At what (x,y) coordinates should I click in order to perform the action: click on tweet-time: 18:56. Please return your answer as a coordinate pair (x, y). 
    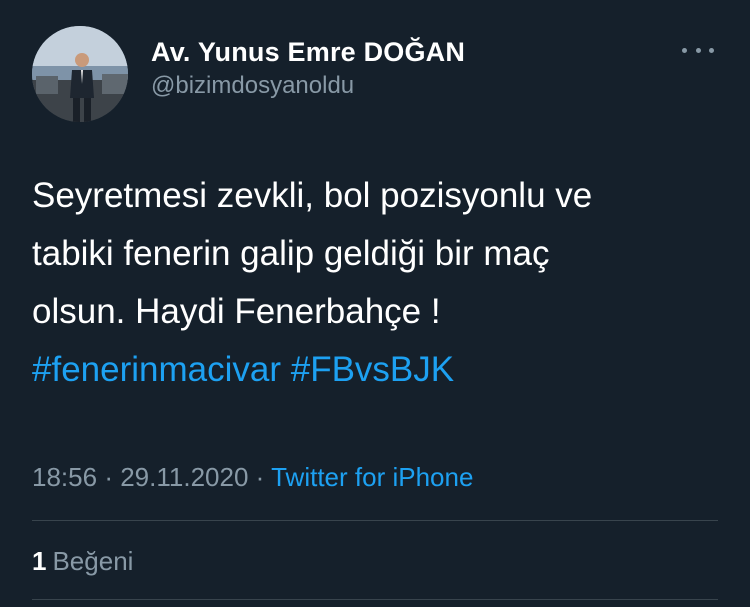
    Looking at the image, I should click on (64, 477).